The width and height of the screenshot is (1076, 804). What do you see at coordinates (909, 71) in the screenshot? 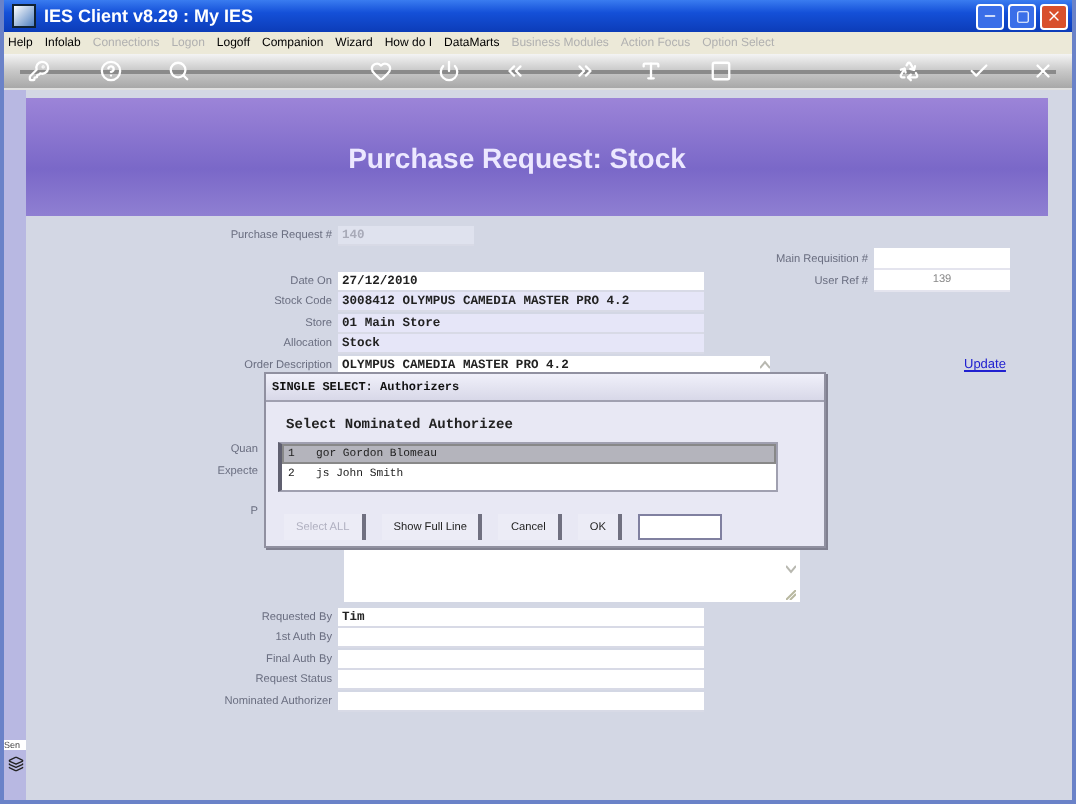
I see `recycle-icon` at bounding box center [909, 71].